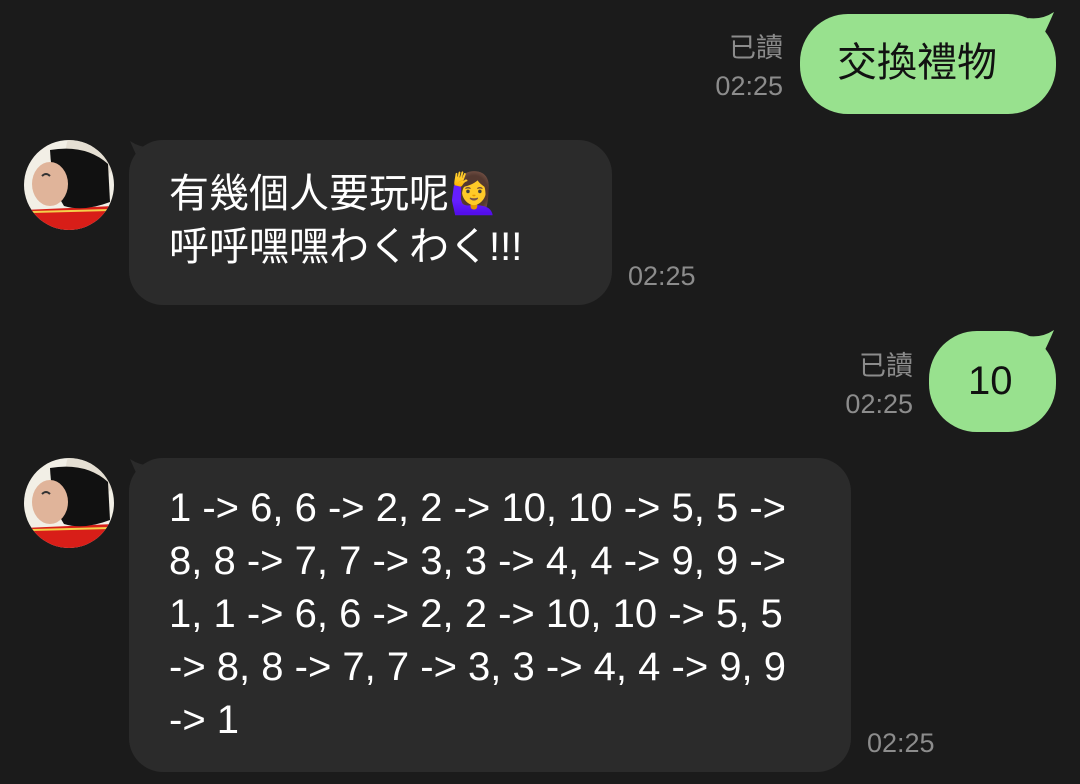 The height and width of the screenshot is (784, 1080). What do you see at coordinates (334, 194) in the screenshot?
I see `message-line: 有幾個人要玩呢🙋‍♀️` at bounding box center [334, 194].